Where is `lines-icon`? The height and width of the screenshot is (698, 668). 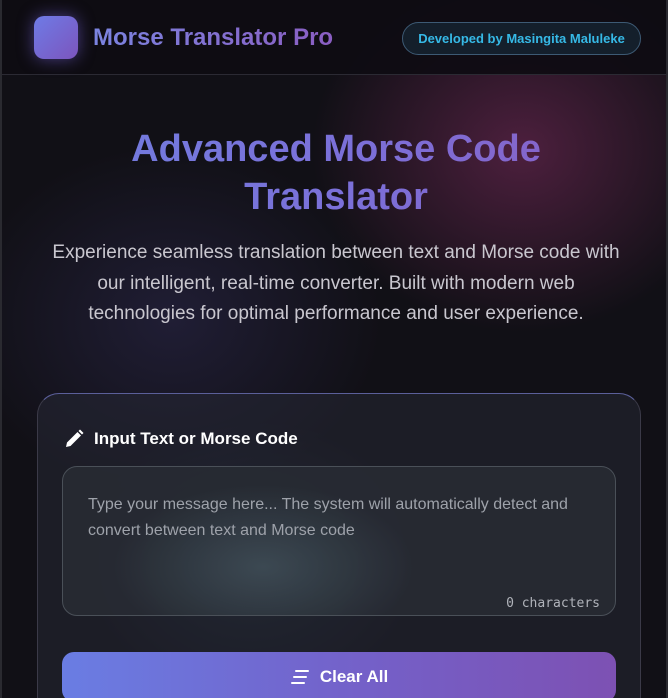
lines-icon is located at coordinates (300, 677).